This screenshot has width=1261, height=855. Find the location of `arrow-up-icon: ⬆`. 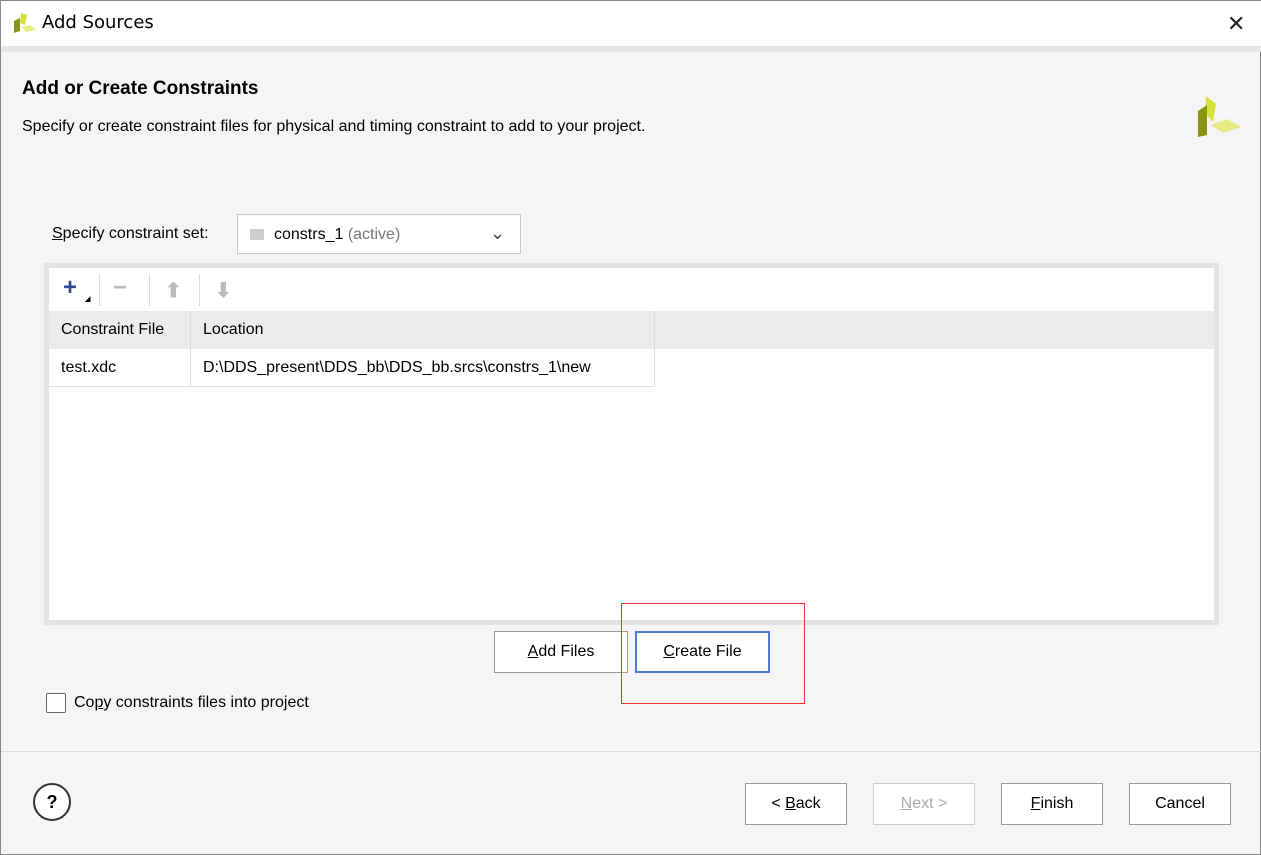

arrow-up-icon: ⬆ is located at coordinates (173, 290).